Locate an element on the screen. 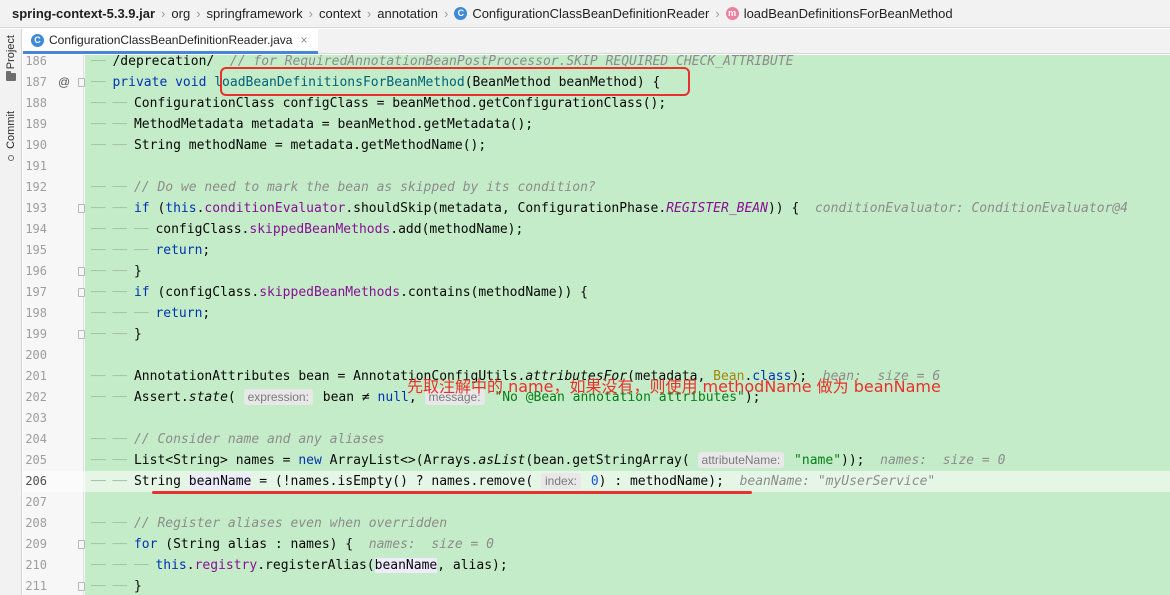  project-tool-label: Project is located at coordinates (11, 52).